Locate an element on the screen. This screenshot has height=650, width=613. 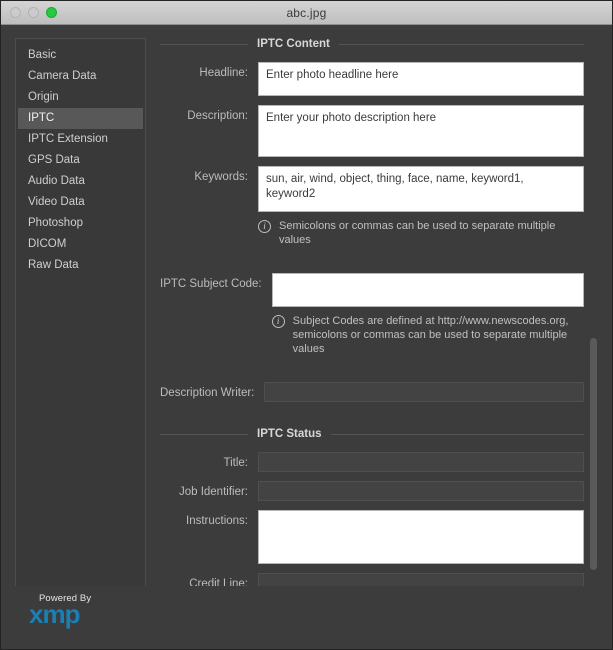
subject-code-label: IPTC Subject Code: is located at coordinates (211, 284).